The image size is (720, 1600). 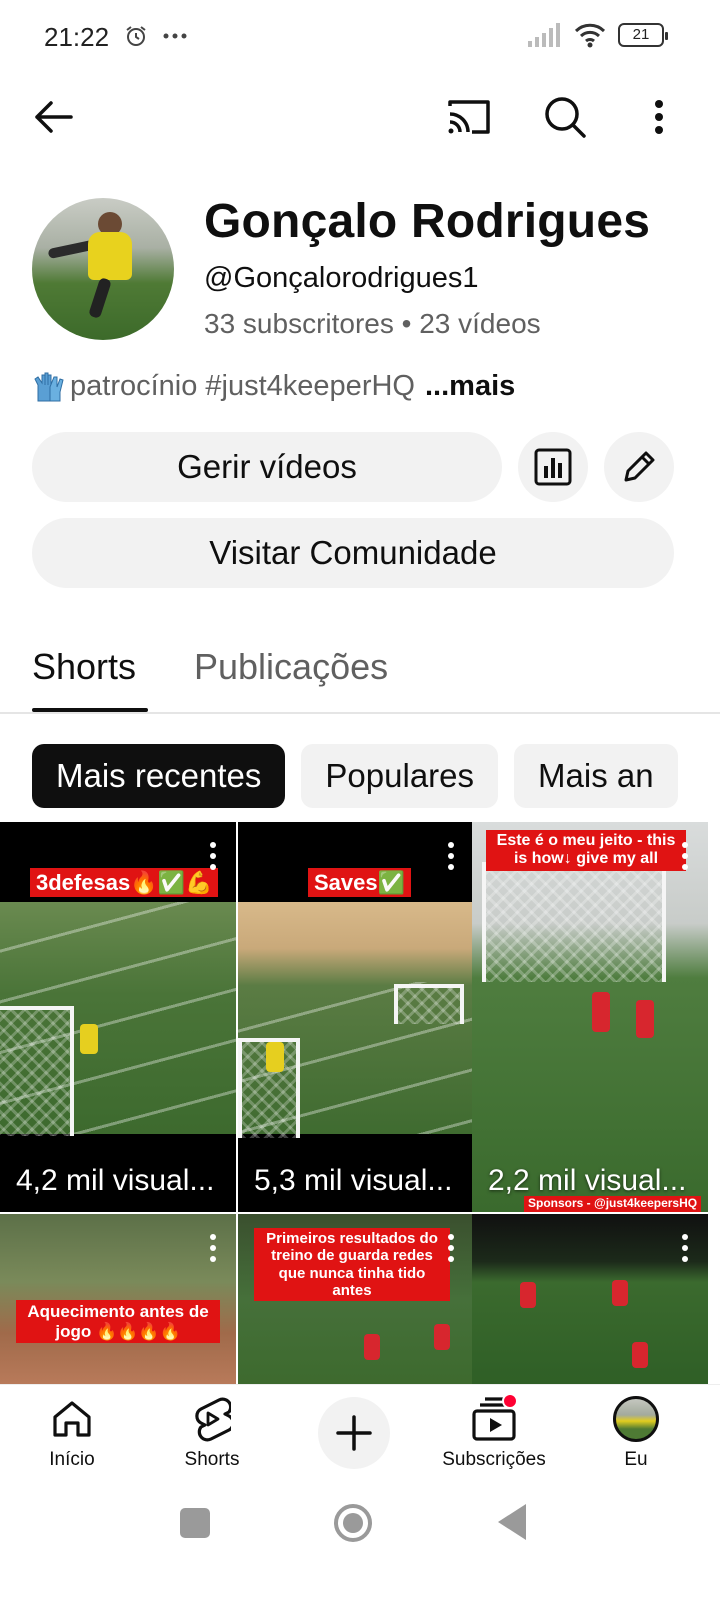 I want to click on short-caption: Aquecimento antes de jogo 🔥🔥🔥🔥, so click(x=118, y=1322).